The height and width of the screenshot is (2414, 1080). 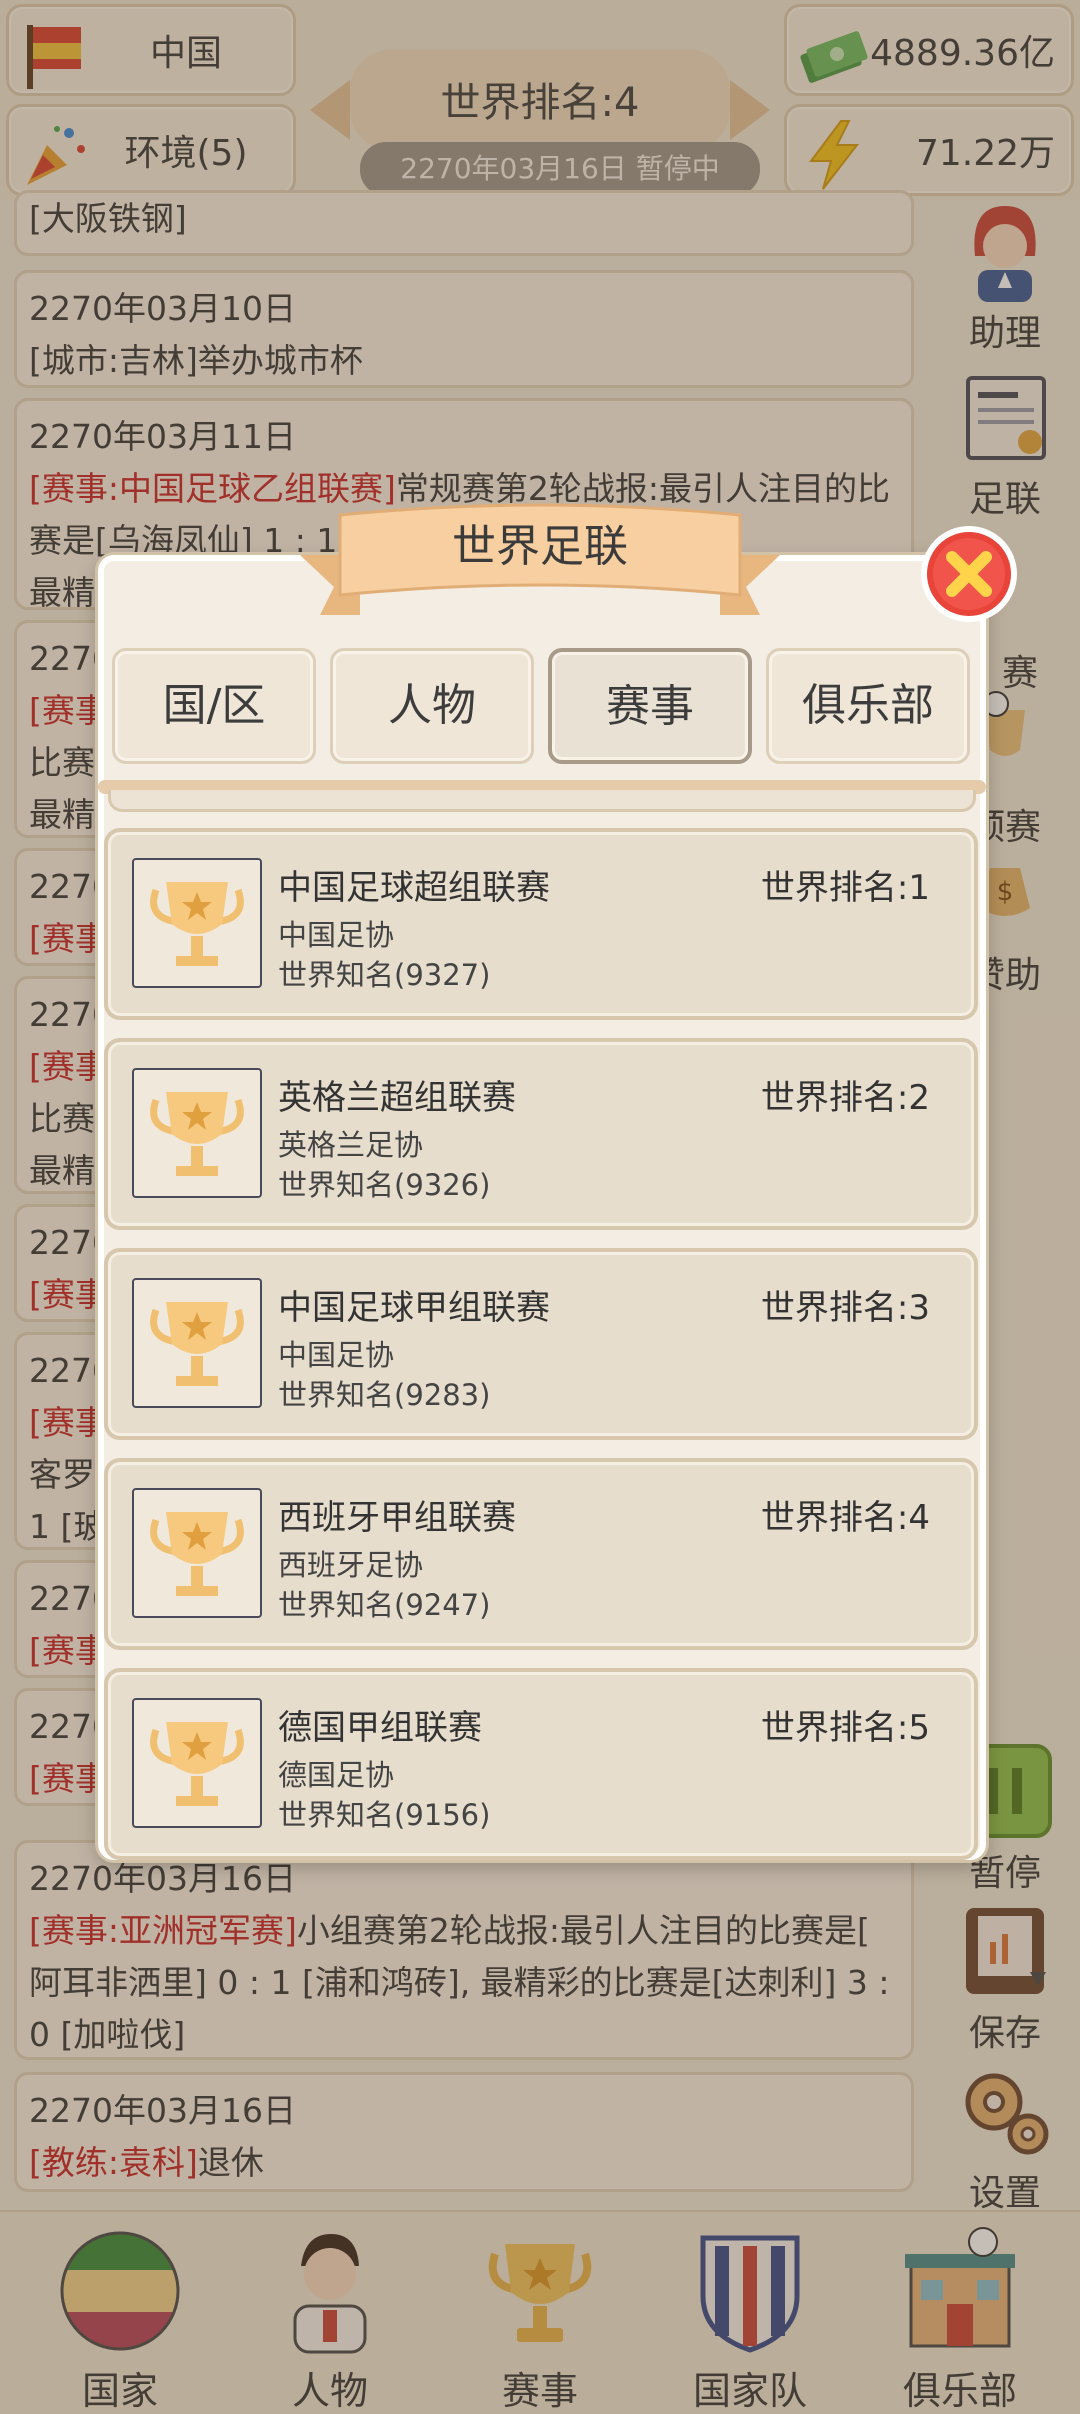 I want to click on competition-card: 英格兰超组联赛 英格兰足协 世界知名(9326) 世界排名:2, so click(x=541, y=1134).